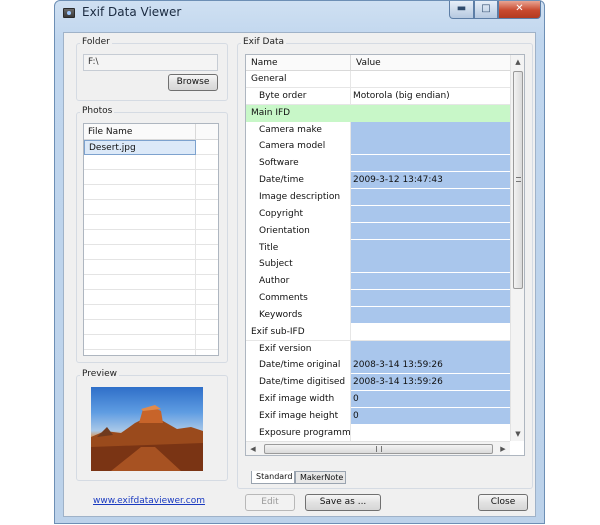  I want to click on exif-field-value: Motorola (big endian), so click(401, 95).